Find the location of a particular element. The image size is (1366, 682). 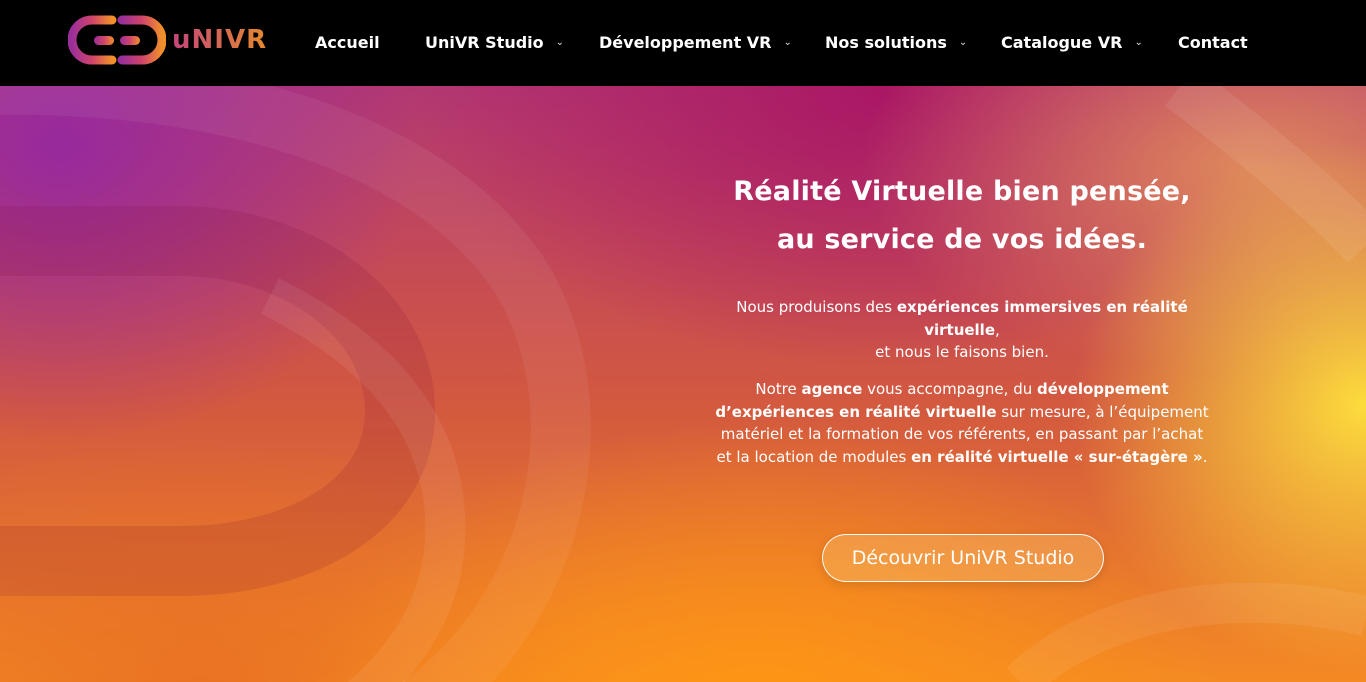

desc-text-2: vous accompagne, du is located at coordinates (949, 389).